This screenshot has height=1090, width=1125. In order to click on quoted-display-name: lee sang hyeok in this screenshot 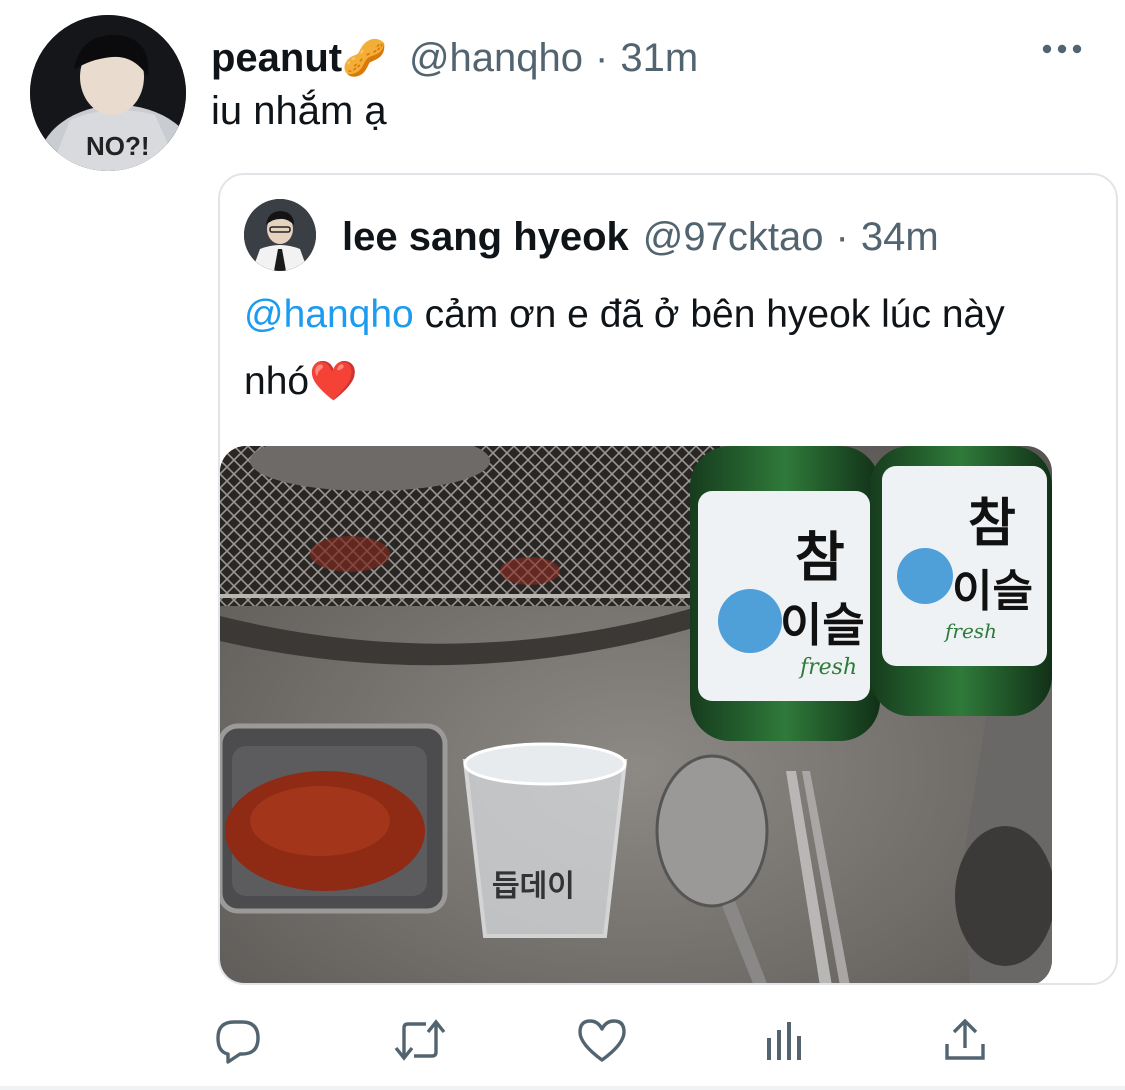, I will do `click(485, 236)`.